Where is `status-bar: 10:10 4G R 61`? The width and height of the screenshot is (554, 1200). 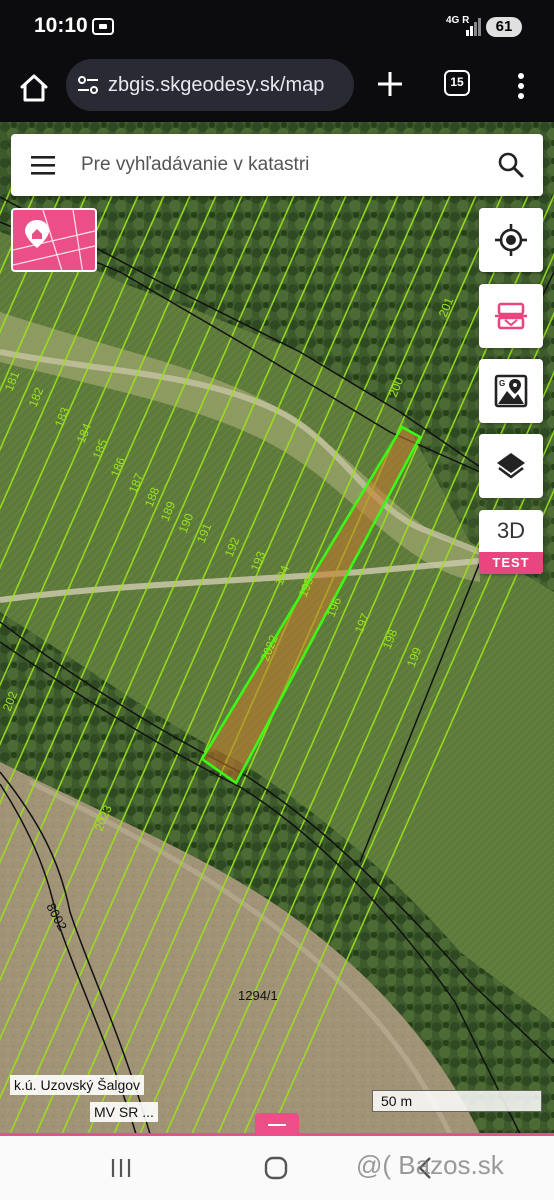 status-bar: 10:10 4G R 61 is located at coordinates (277, 28).